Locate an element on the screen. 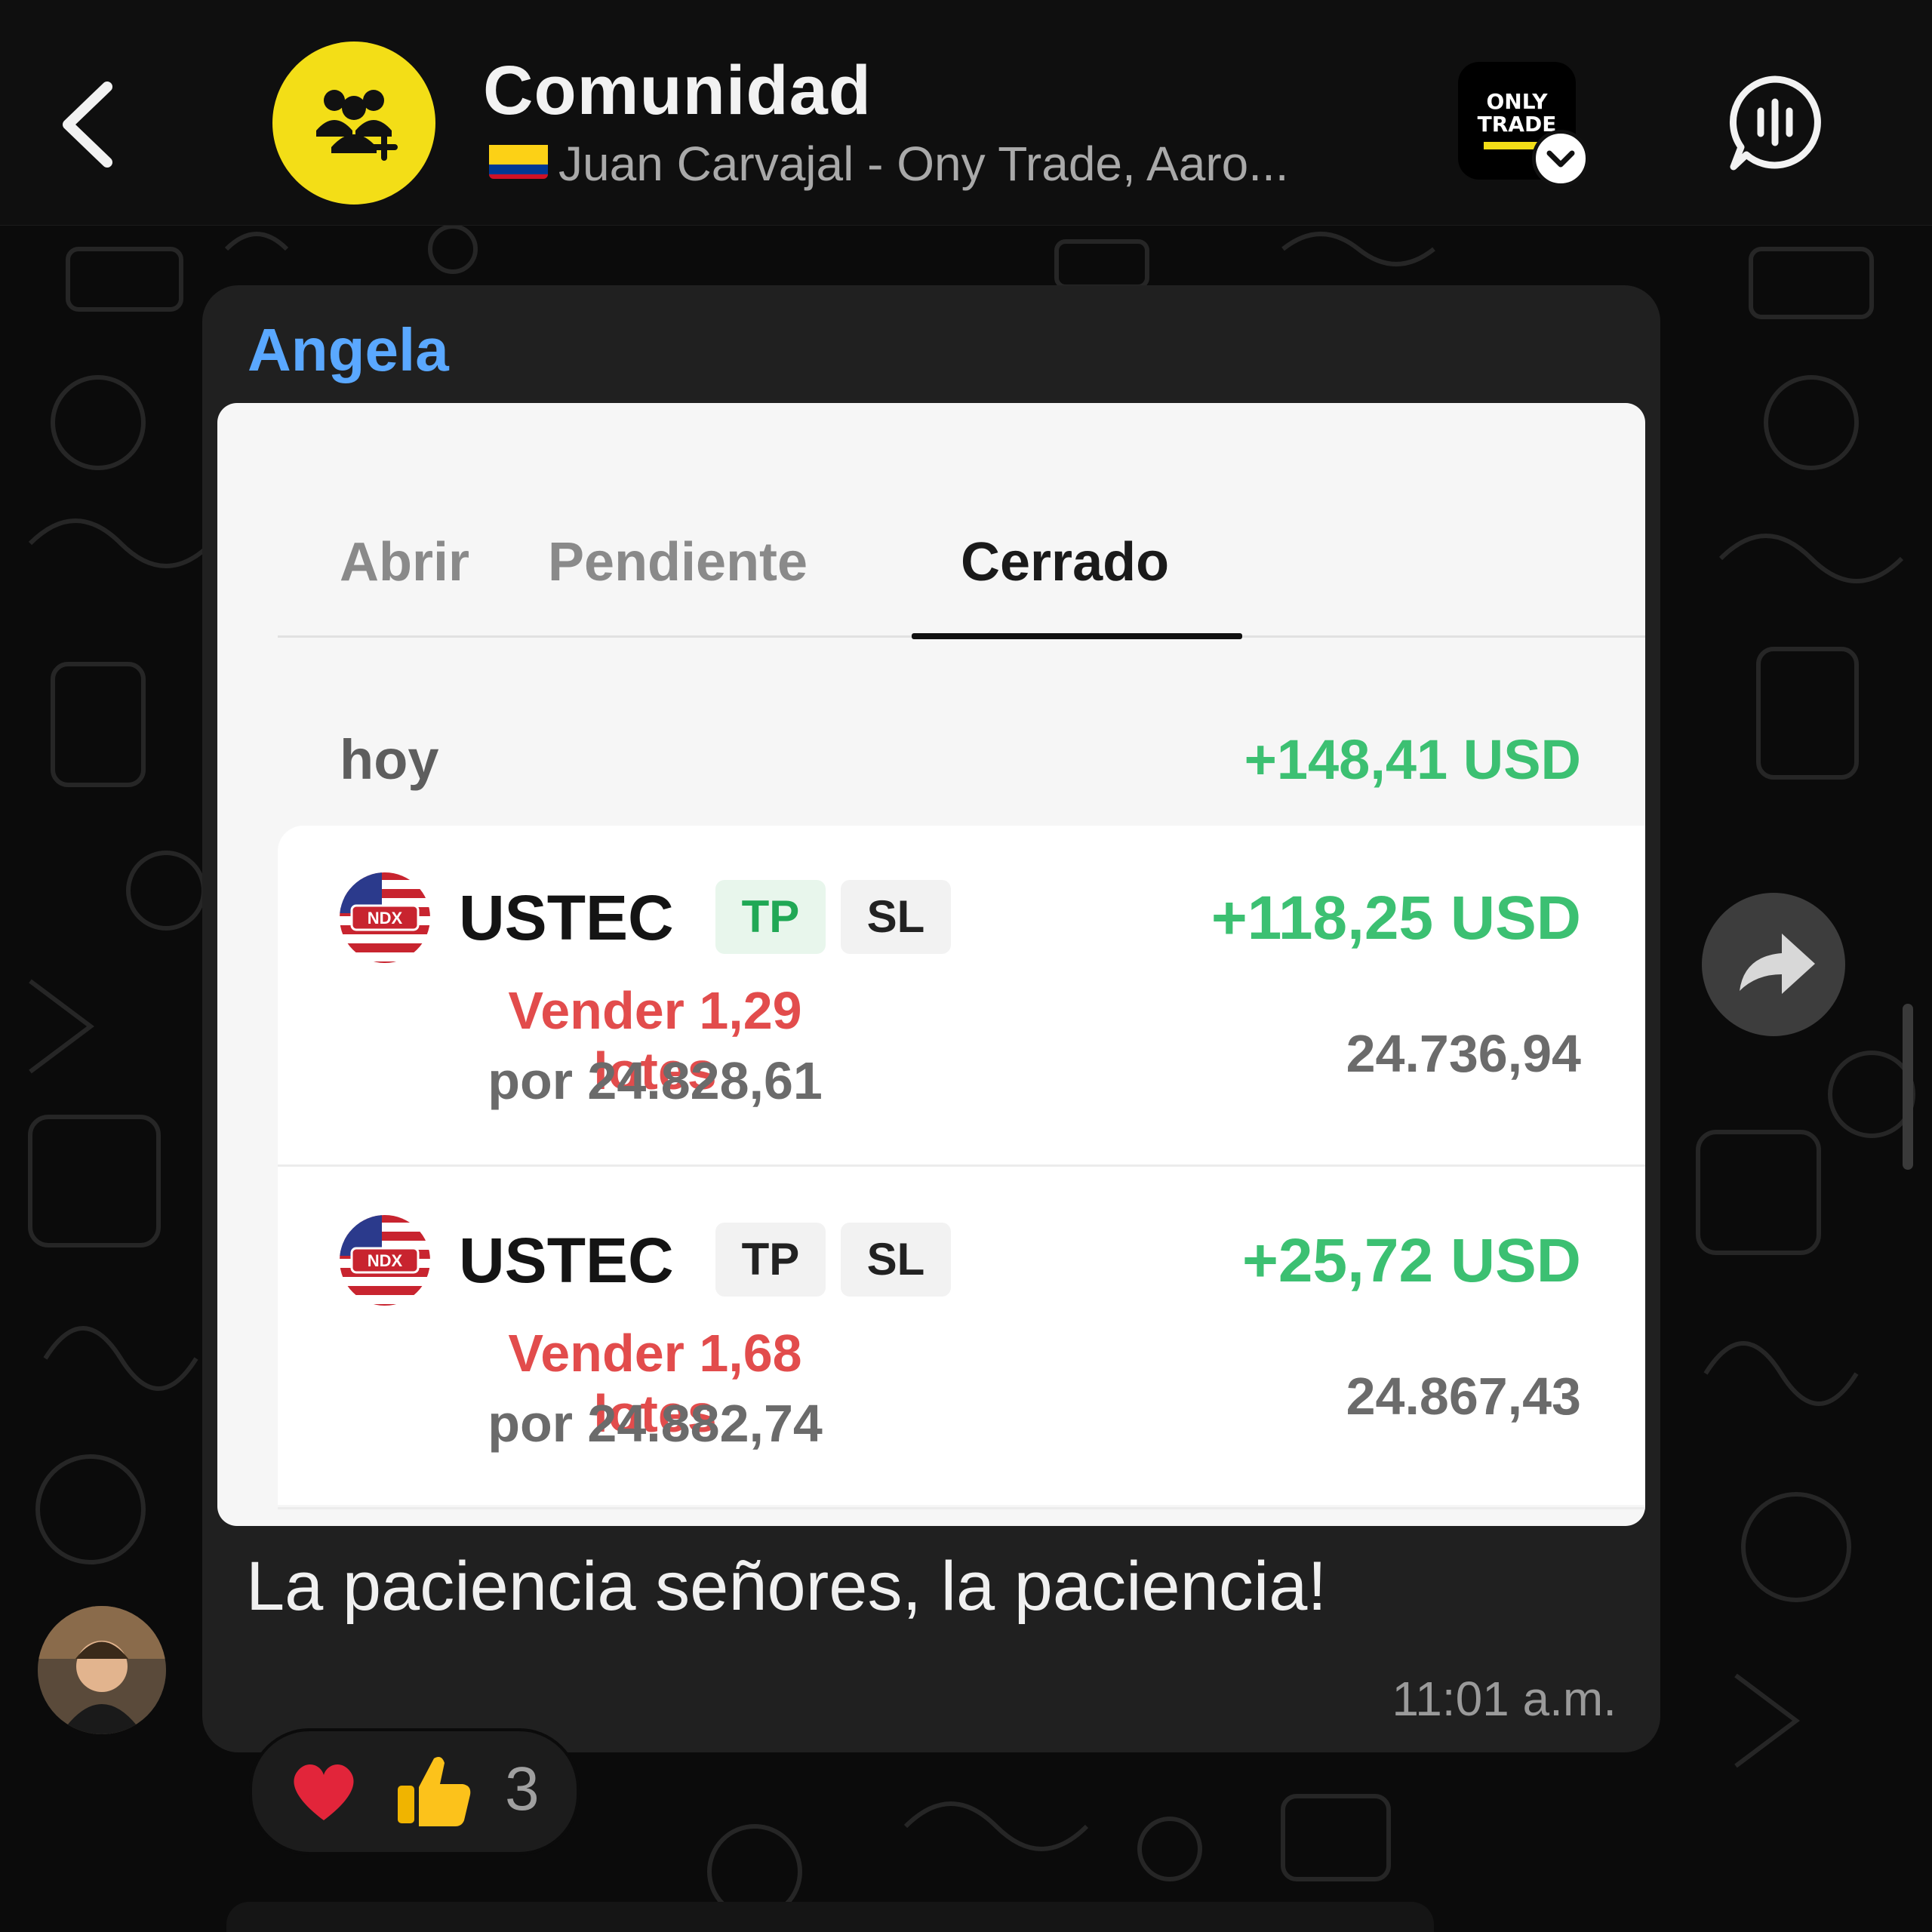  back-button is located at coordinates (86, 124).